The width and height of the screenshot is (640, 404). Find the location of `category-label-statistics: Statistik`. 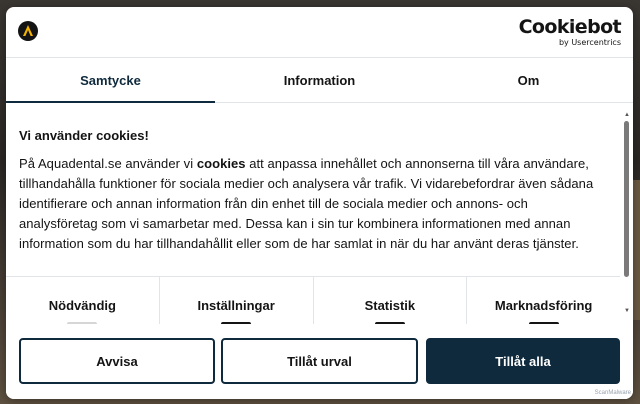

category-label-statistics: Statistik is located at coordinates (390, 305).